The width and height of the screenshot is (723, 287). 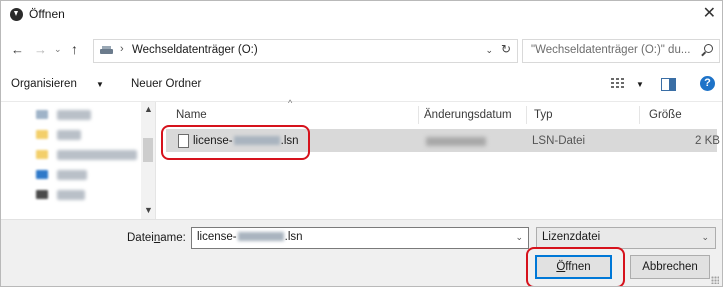 What do you see at coordinates (668, 84) in the screenshot?
I see `preview-pane-icon` at bounding box center [668, 84].